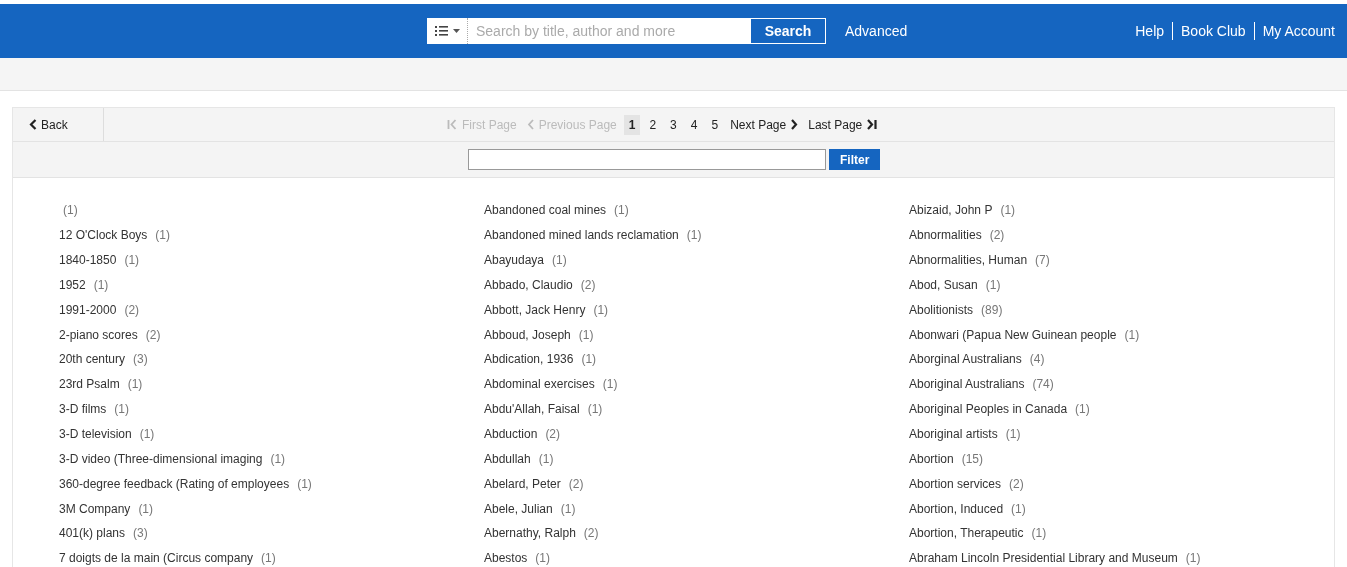 This screenshot has height=567, width=1347. Describe the element at coordinates (966, 533) in the screenshot. I see `subject-link: Abortion, Therapeutic` at that location.